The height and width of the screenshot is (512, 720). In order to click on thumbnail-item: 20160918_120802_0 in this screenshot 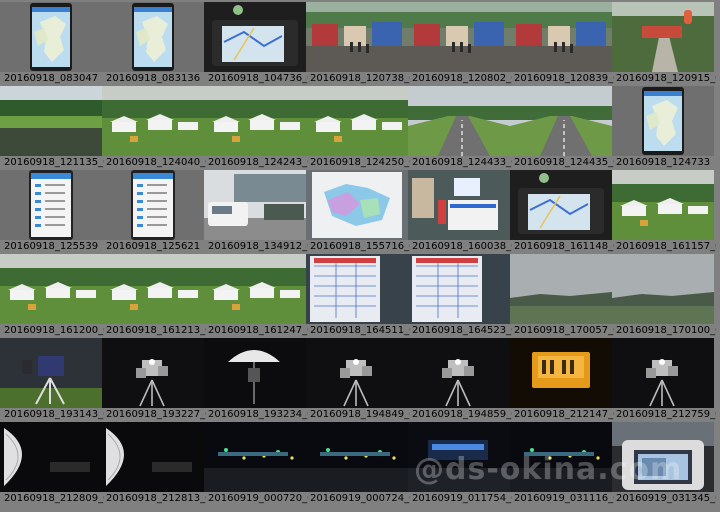, I will do `click(460, 44)`.